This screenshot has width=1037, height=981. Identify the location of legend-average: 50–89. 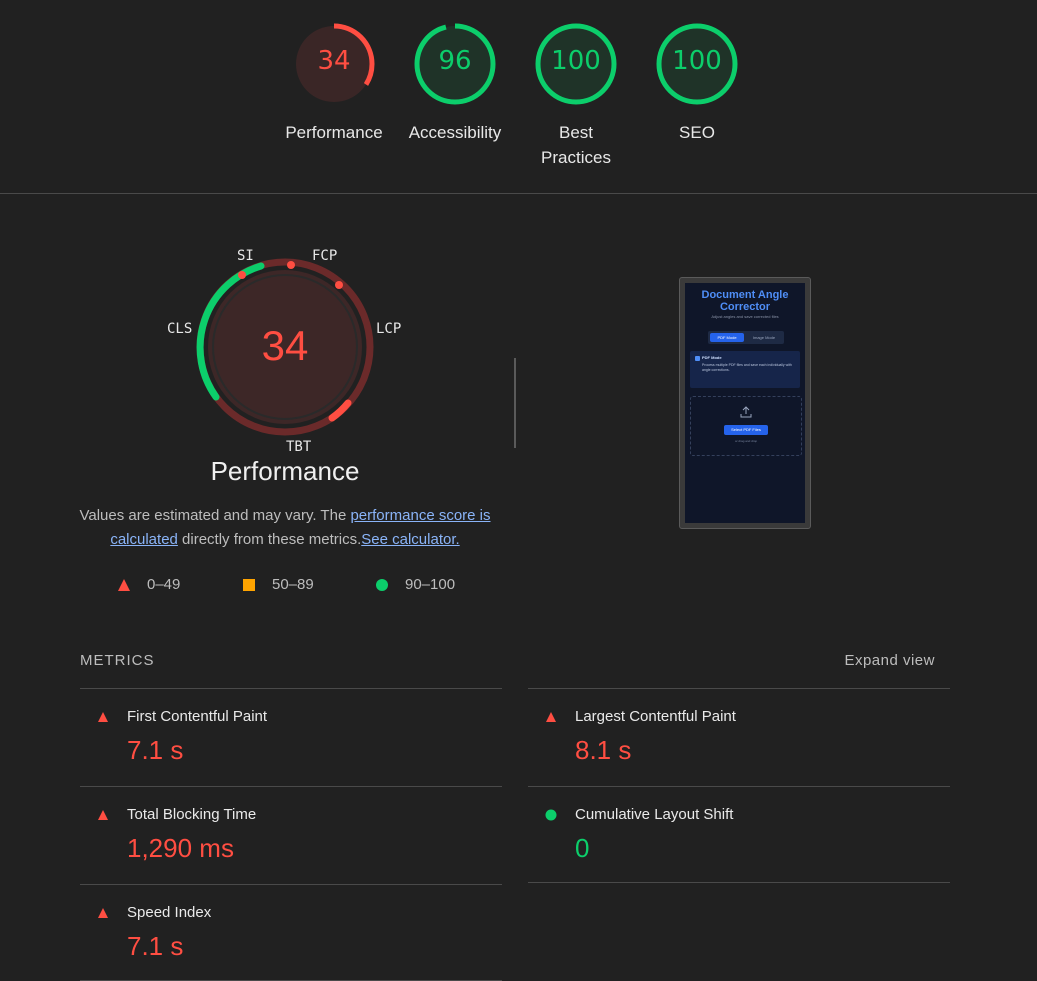
(278, 584).